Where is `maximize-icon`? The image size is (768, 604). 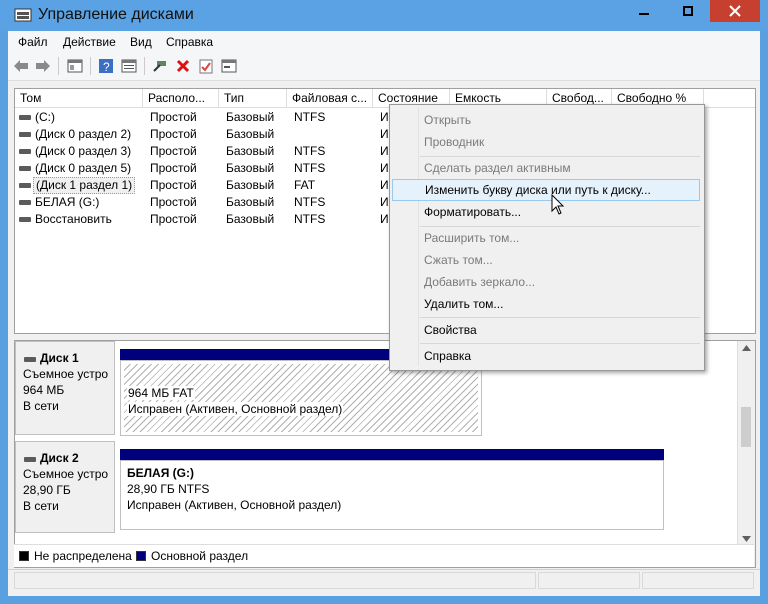
maximize-icon is located at coordinates (688, 11).